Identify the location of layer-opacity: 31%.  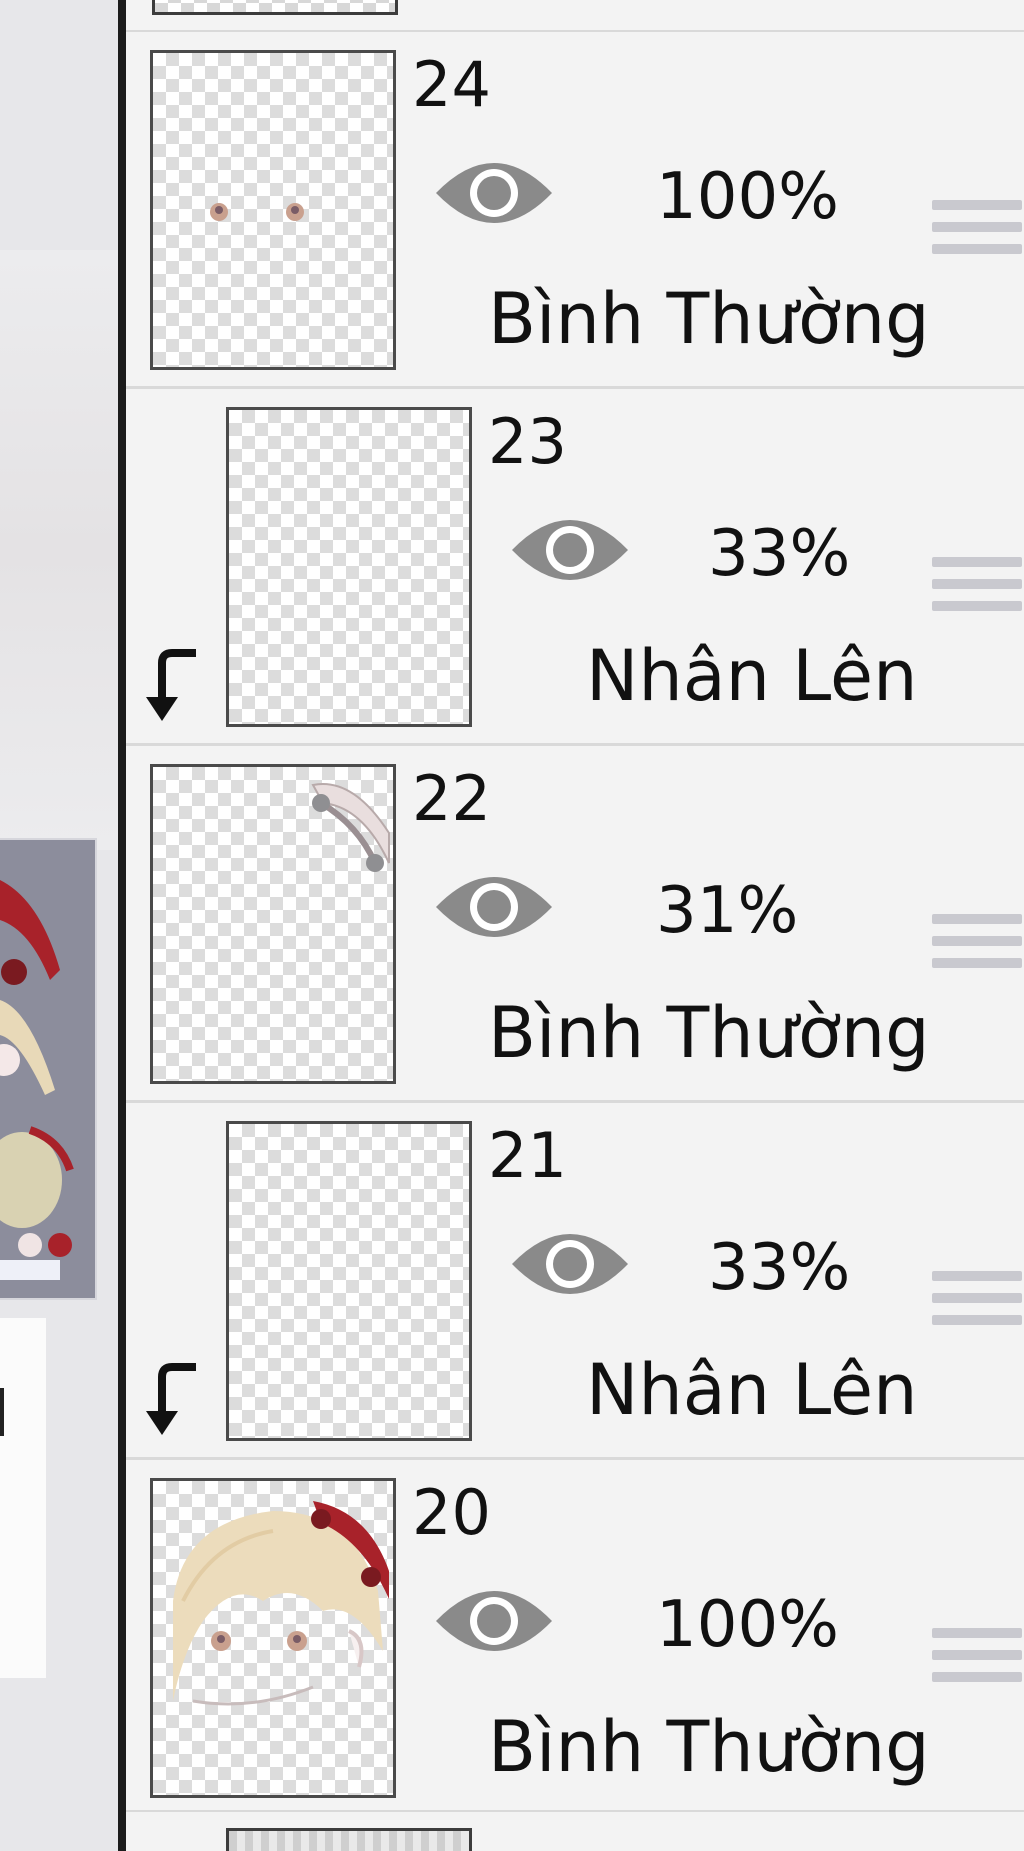
(727, 911).